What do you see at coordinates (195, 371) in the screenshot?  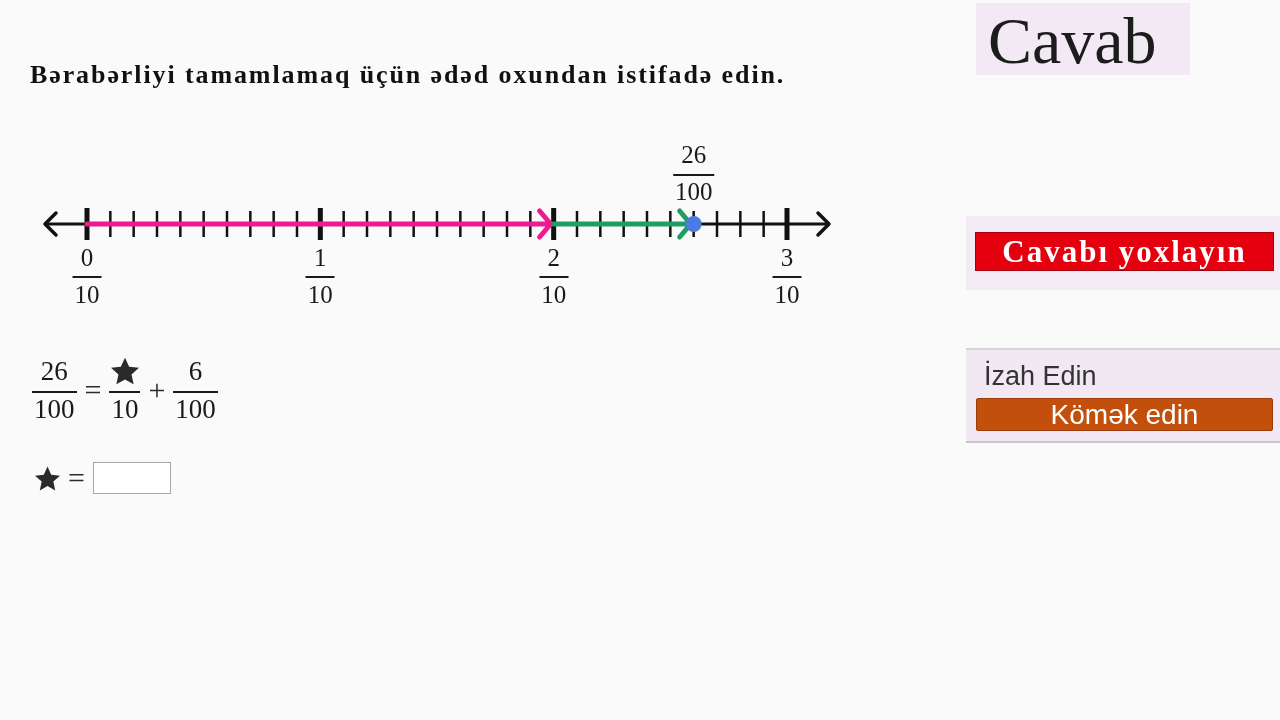 I see `fraction-numerator: 6` at bounding box center [195, 371].